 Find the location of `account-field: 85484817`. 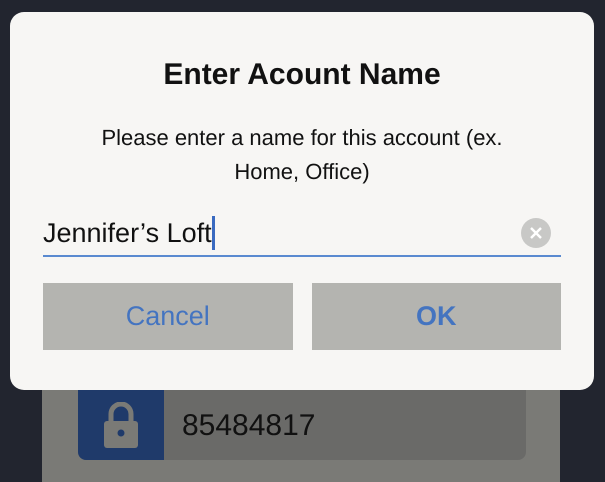

account-field: 85484817 is located at coordinates (302, 425).